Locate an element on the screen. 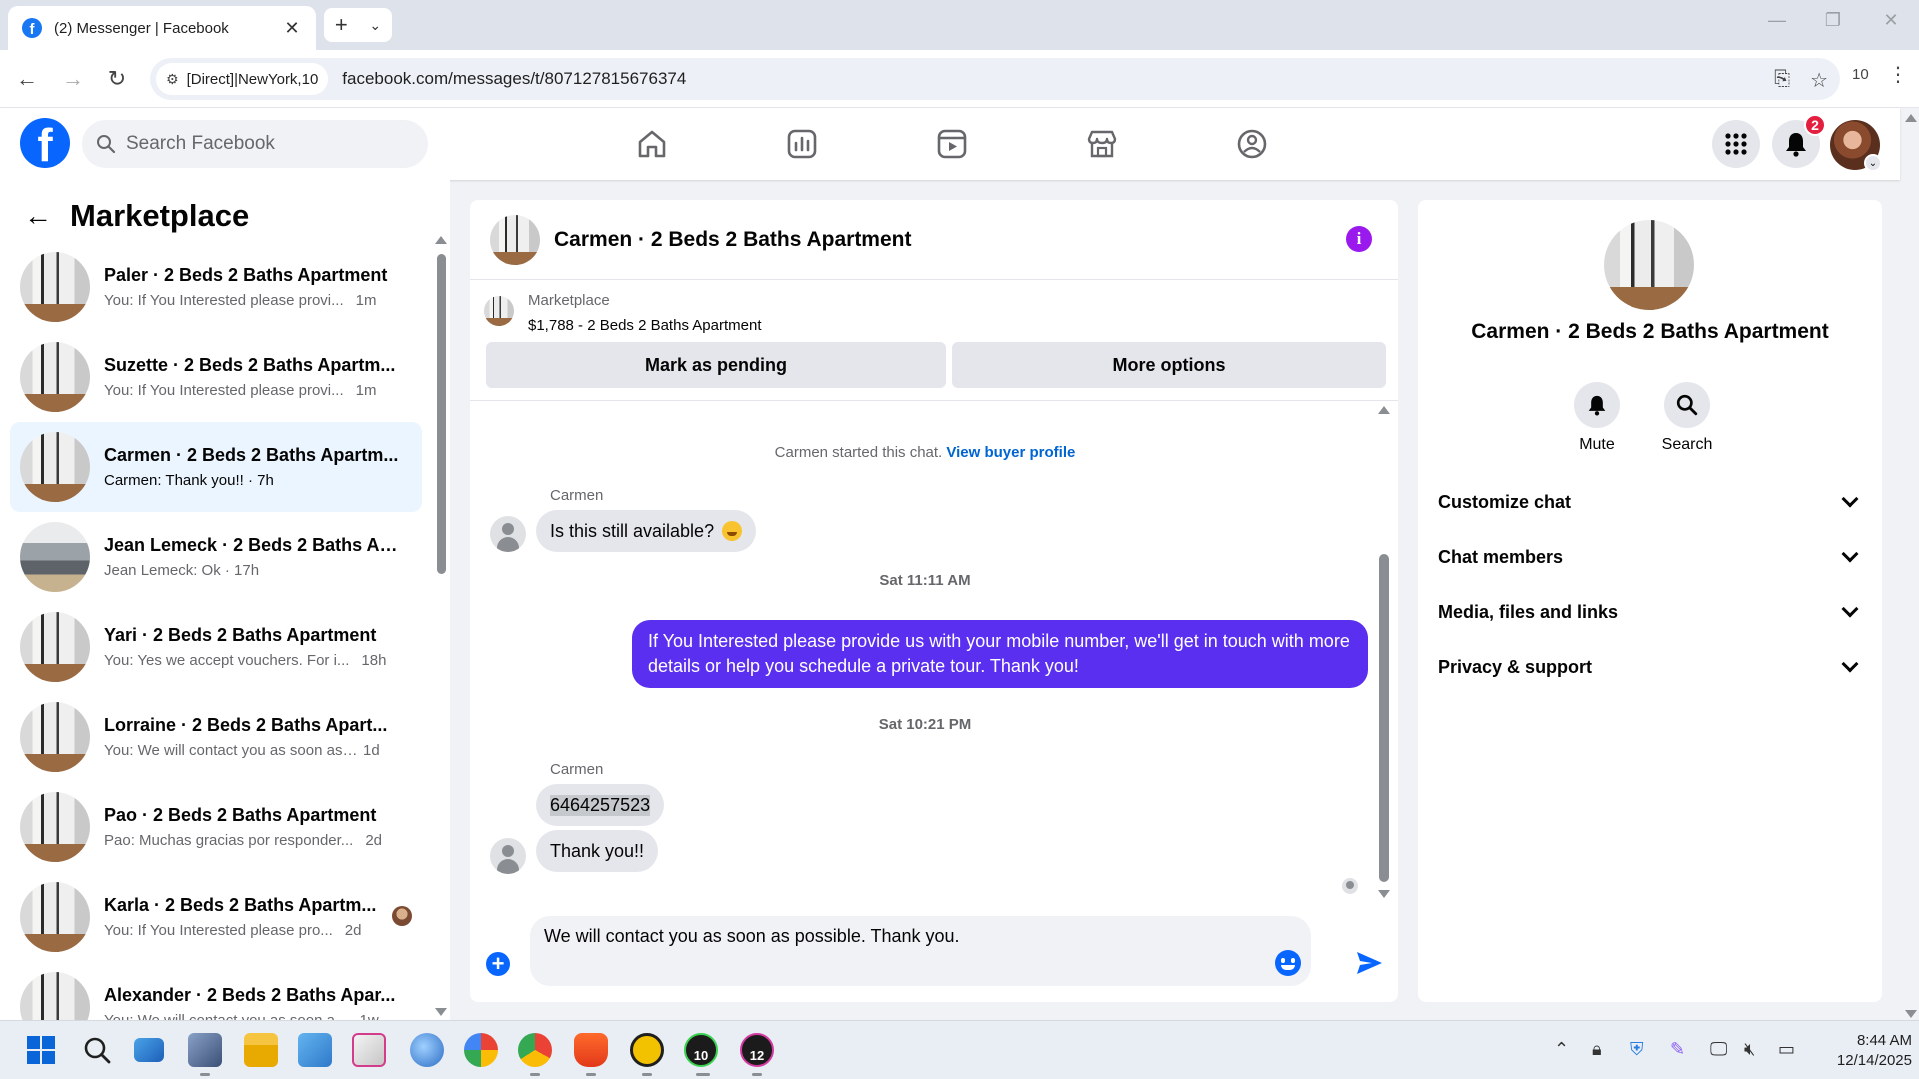  privacy-support-row: Privacy & support is located at coordinates (1651, 667).